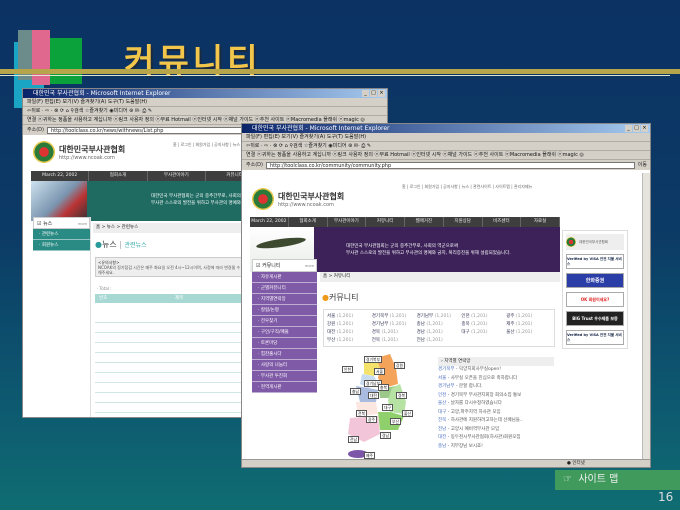 The image size is (680, 510). I want to click on scrollbar, so click(646, 317).